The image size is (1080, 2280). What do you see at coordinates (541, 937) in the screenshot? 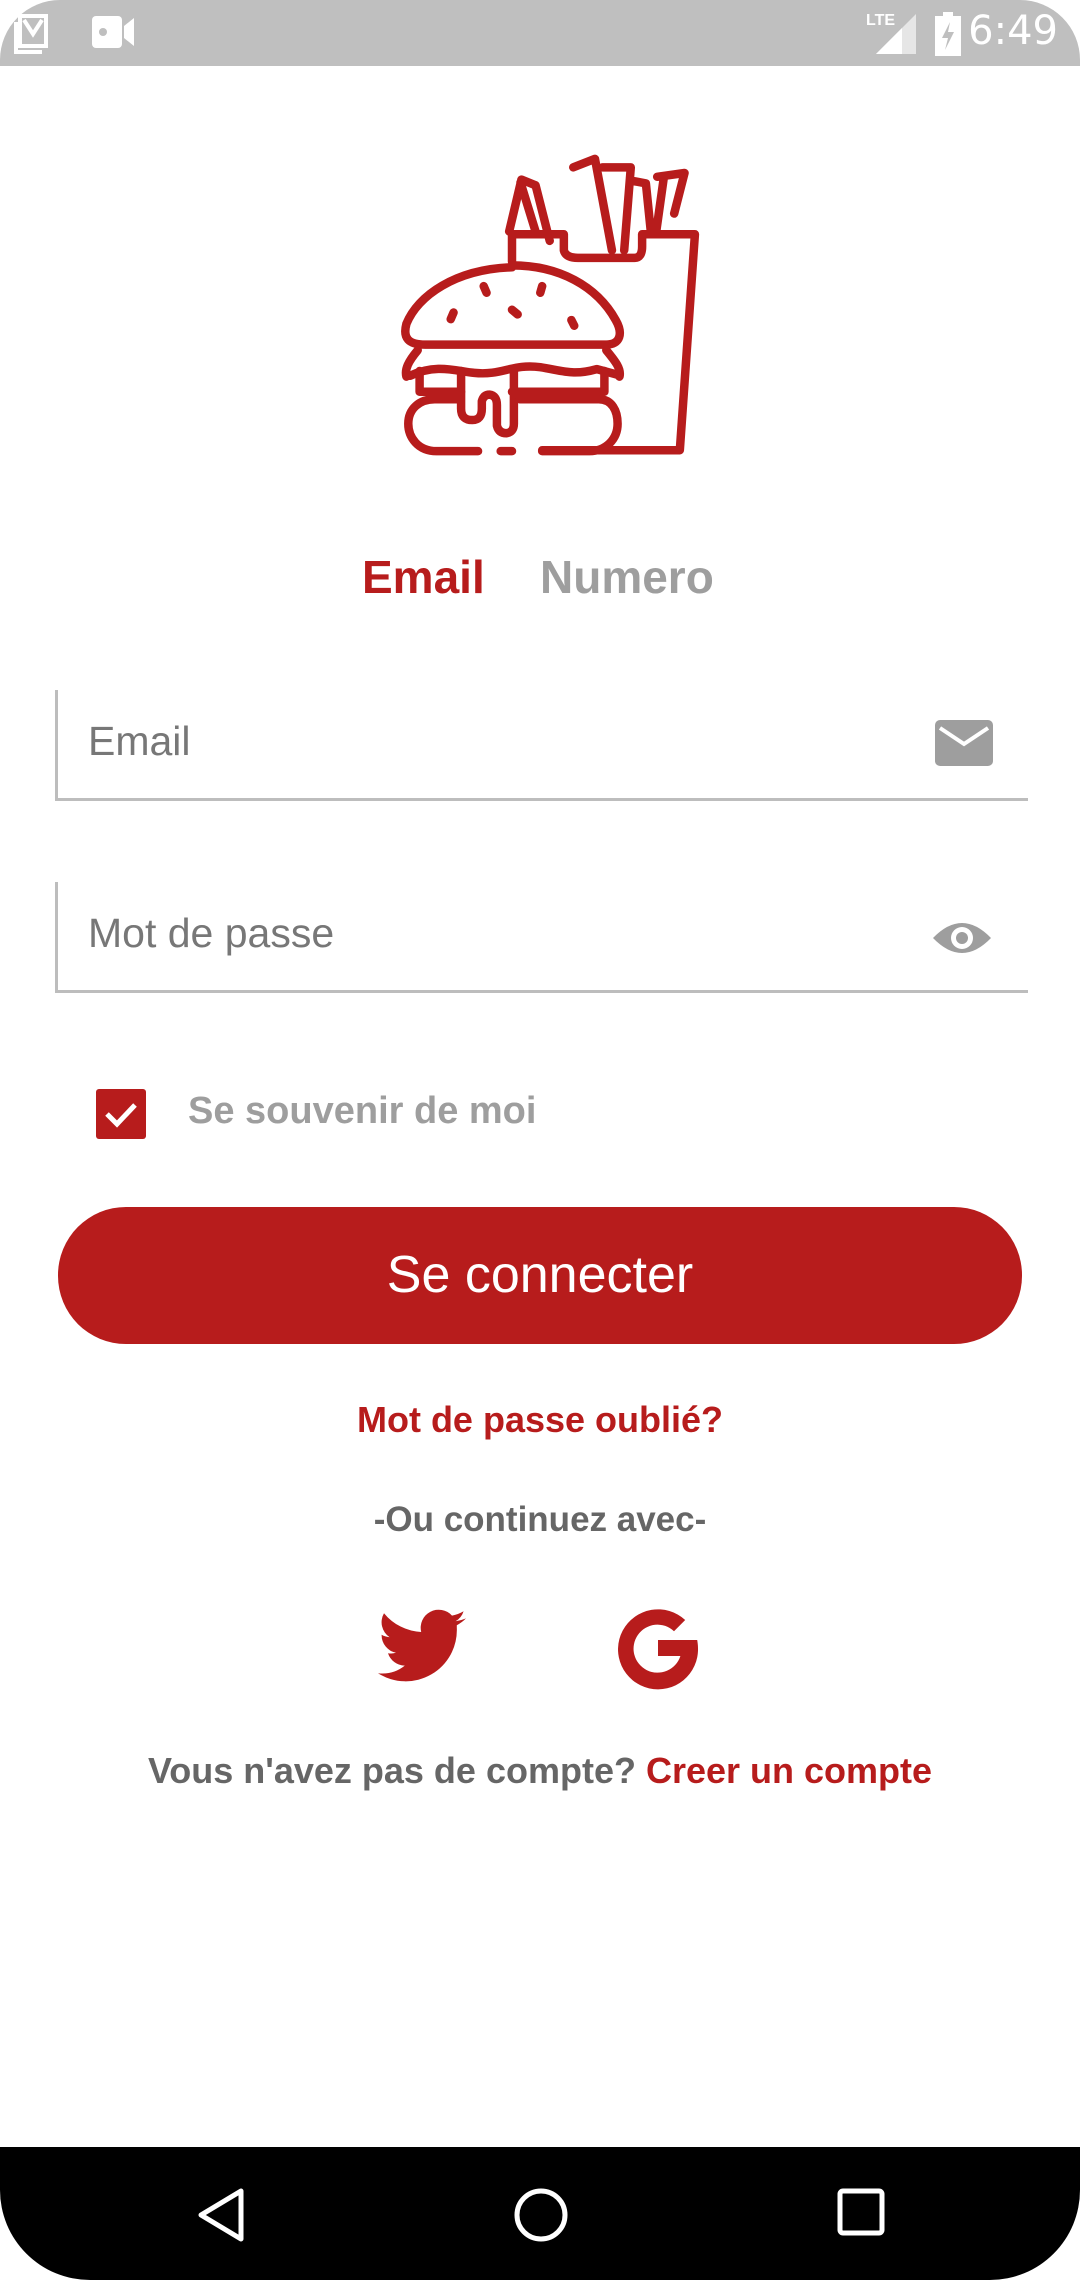
I see `password-field: Mot de passe` at bounding box center [541, 937].